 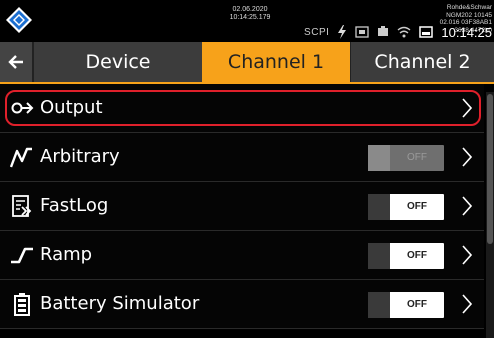 What do you see at coordinates (466, 32) in the screenshot?
I see `clock: 10:14:25` at bounding box center [466, 32].